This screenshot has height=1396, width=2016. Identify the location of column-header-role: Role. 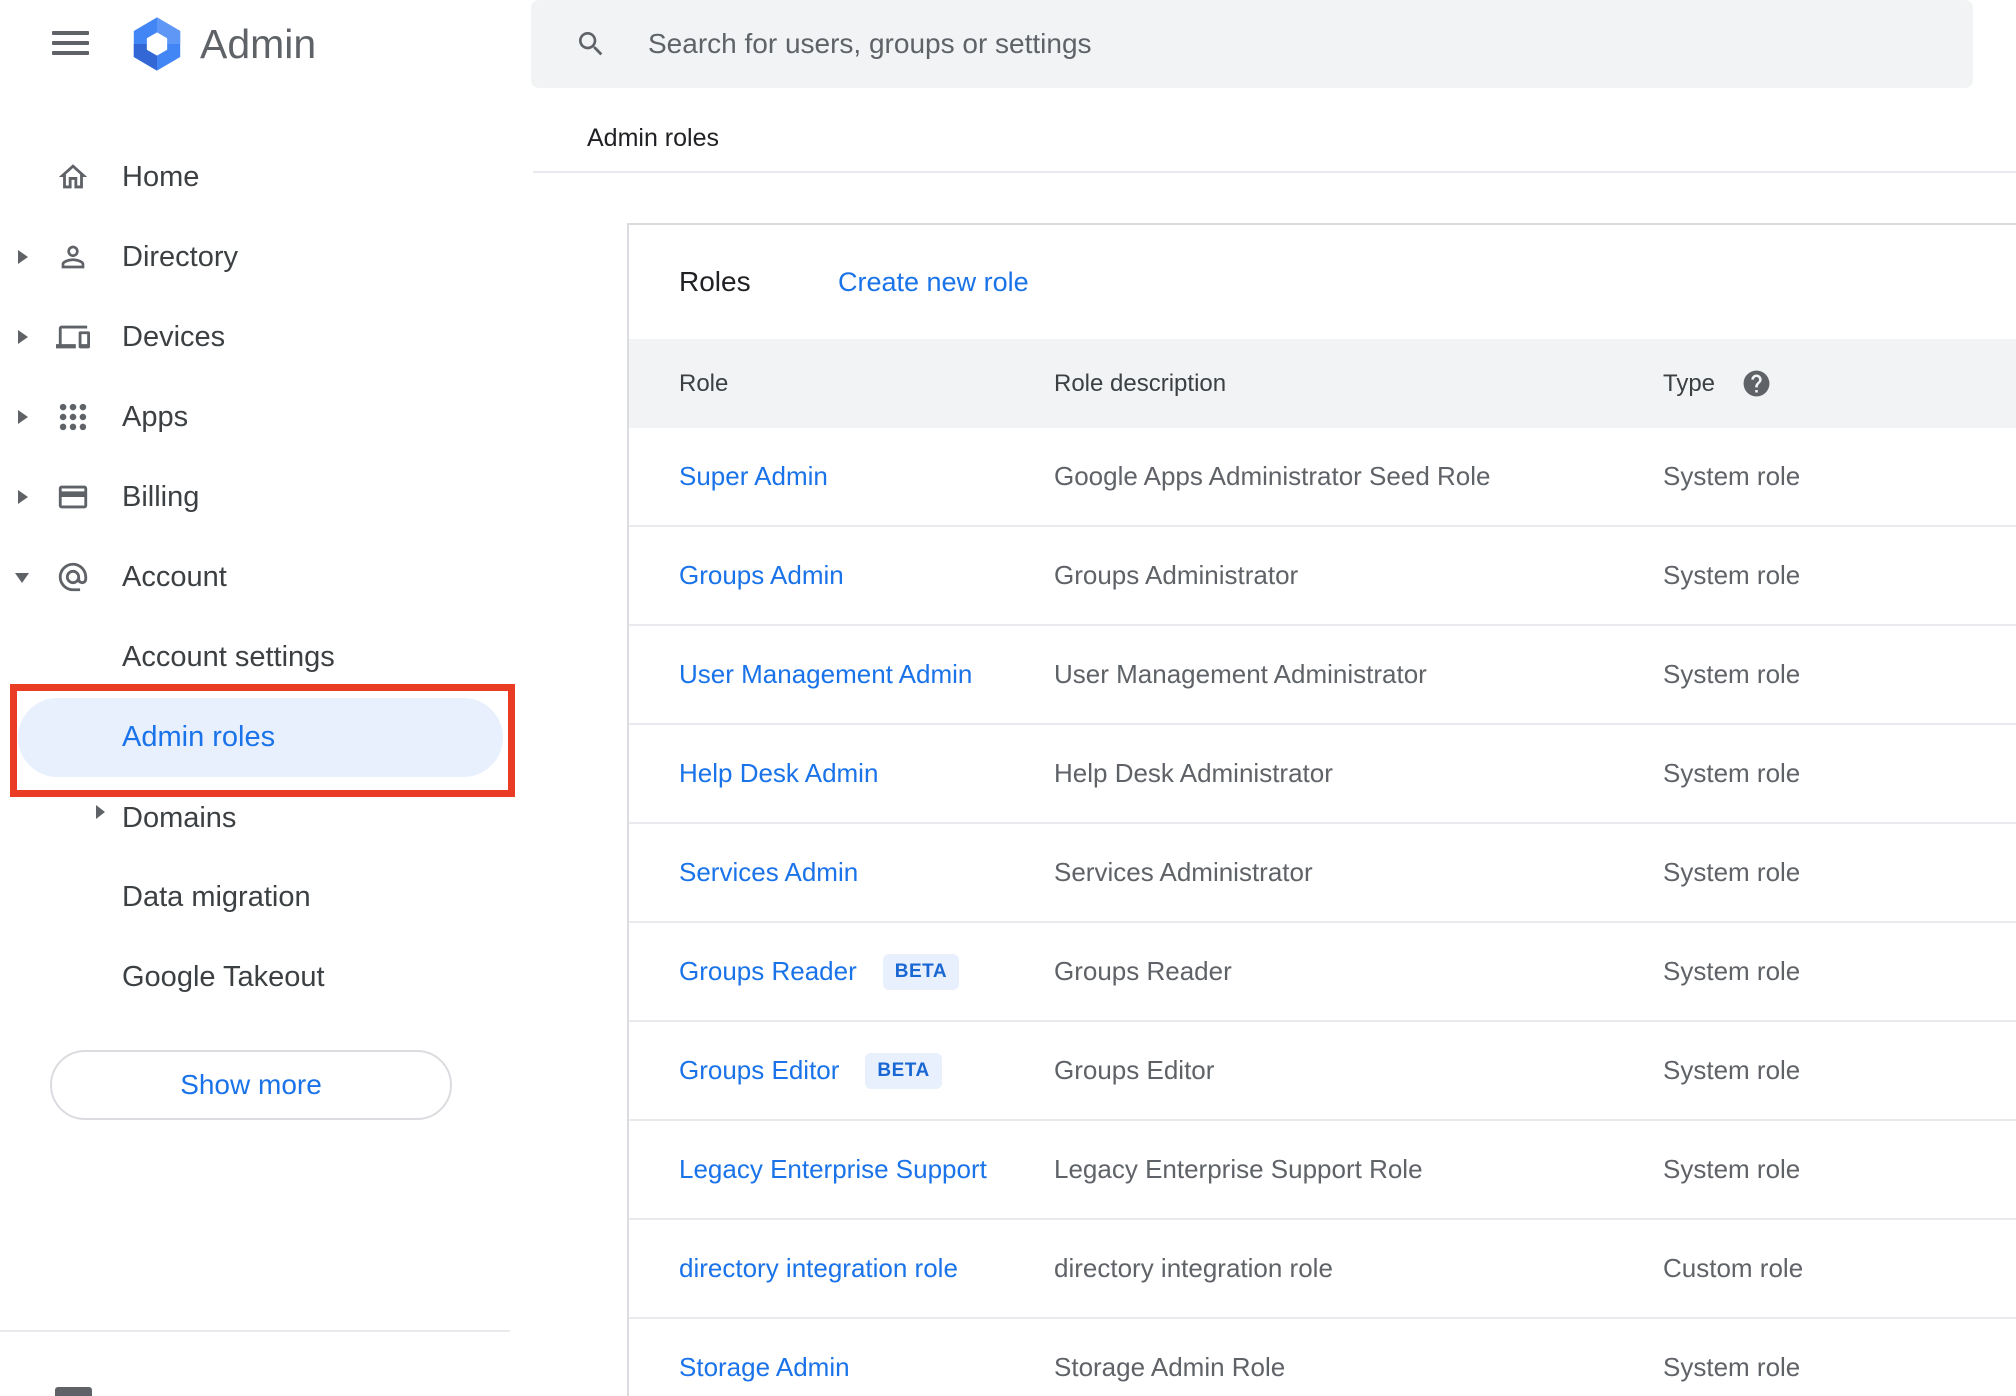
(704, 383).